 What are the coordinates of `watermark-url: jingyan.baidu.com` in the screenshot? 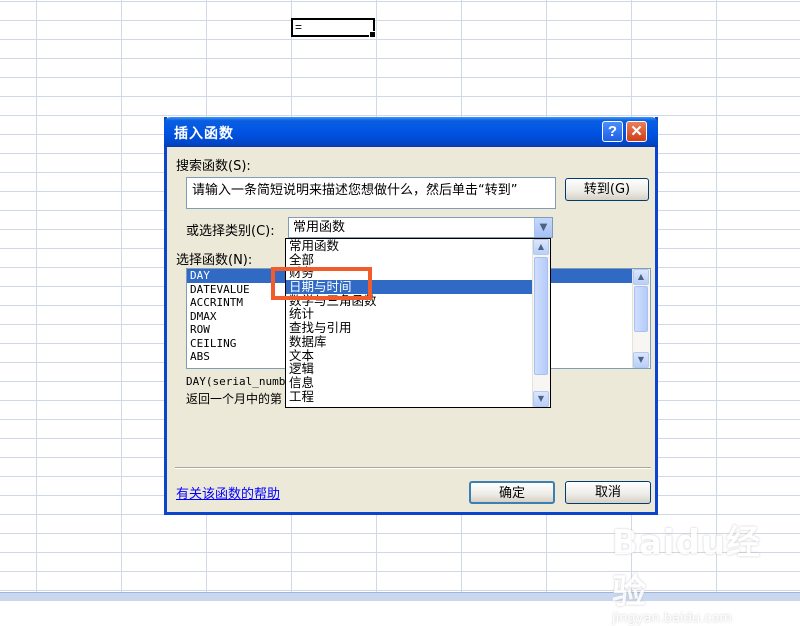 It's located at (672, 618).